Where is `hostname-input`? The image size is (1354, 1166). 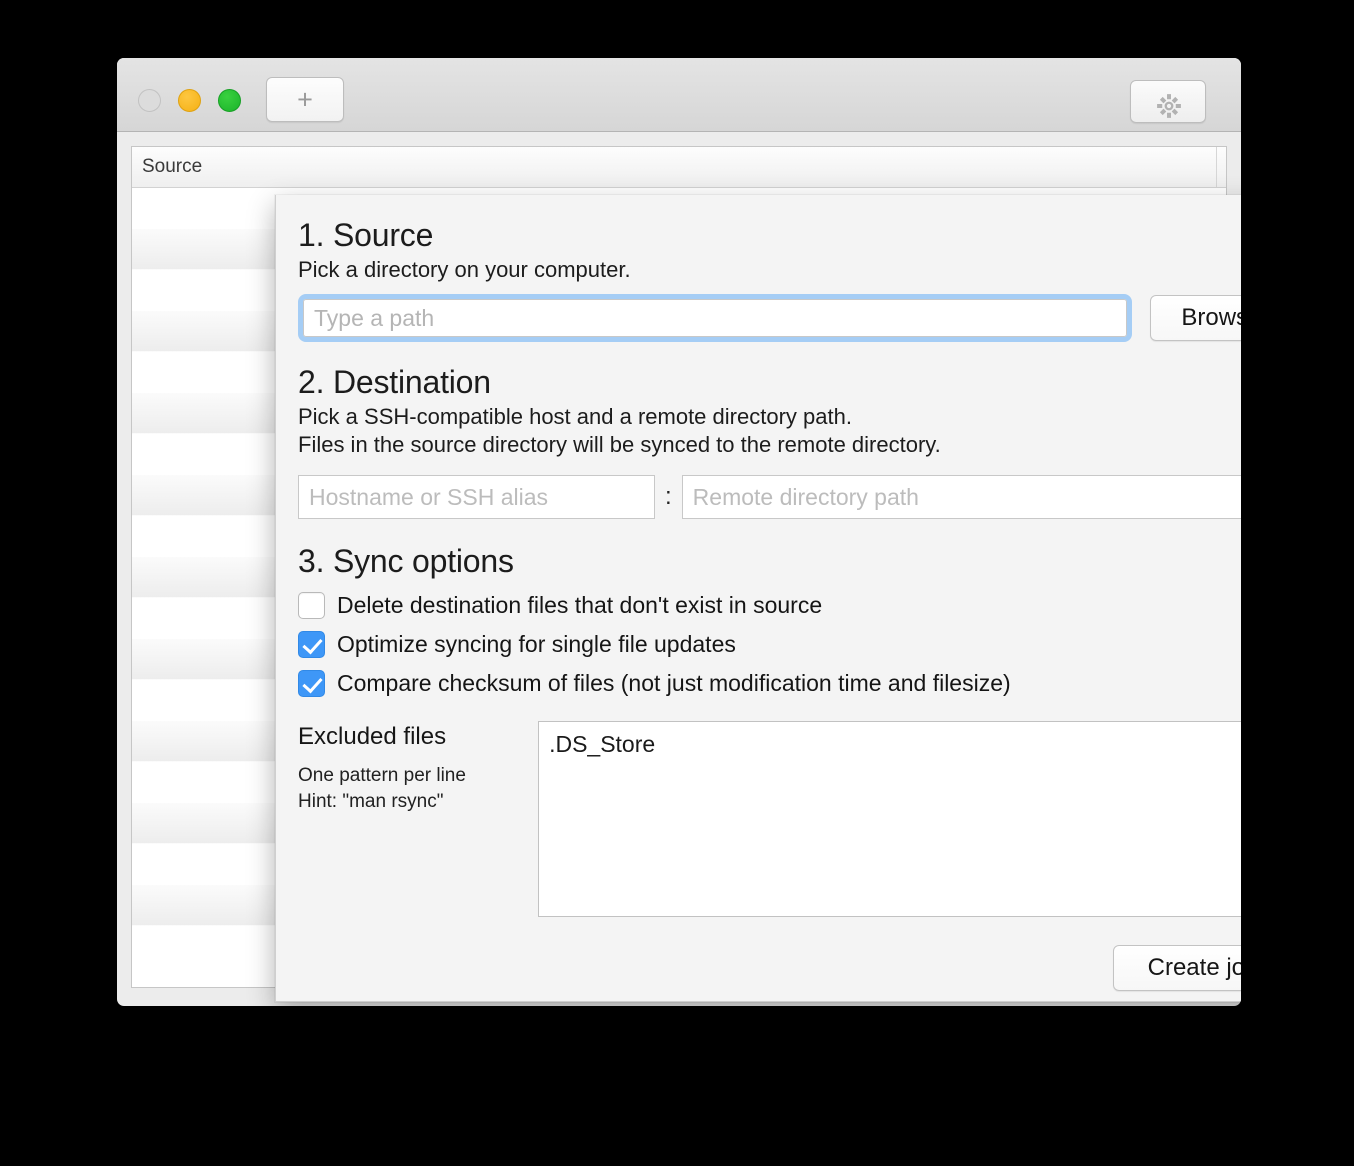
hostname-input is located at coordinates (476, 497).